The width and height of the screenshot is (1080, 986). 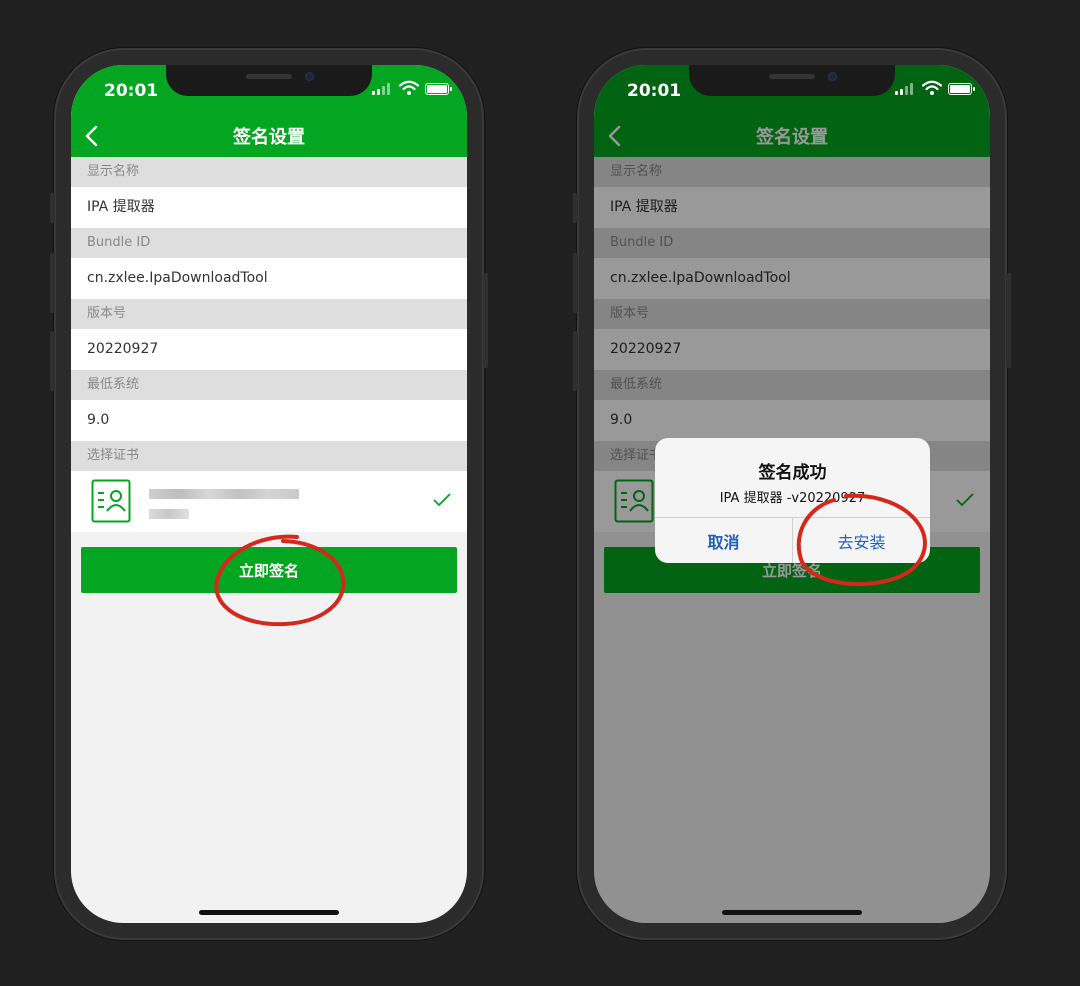 What do you see at coordinates (269, 349) in the screenshot?
I see `version-field: 20220927` at bounding box center [269, 349].